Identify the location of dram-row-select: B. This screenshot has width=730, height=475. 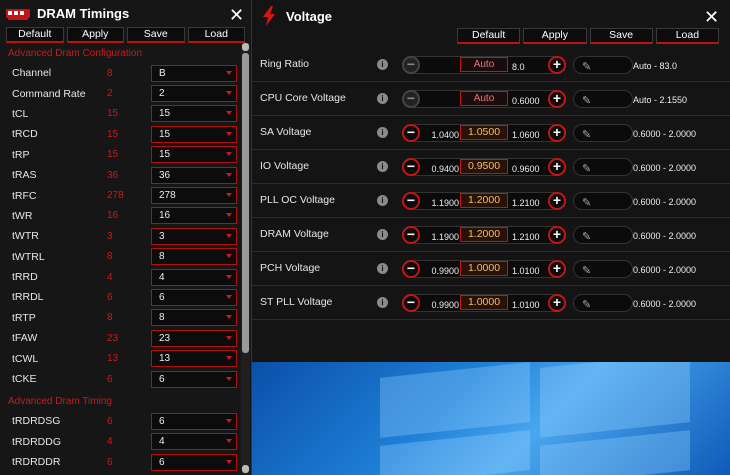
(194, 73).